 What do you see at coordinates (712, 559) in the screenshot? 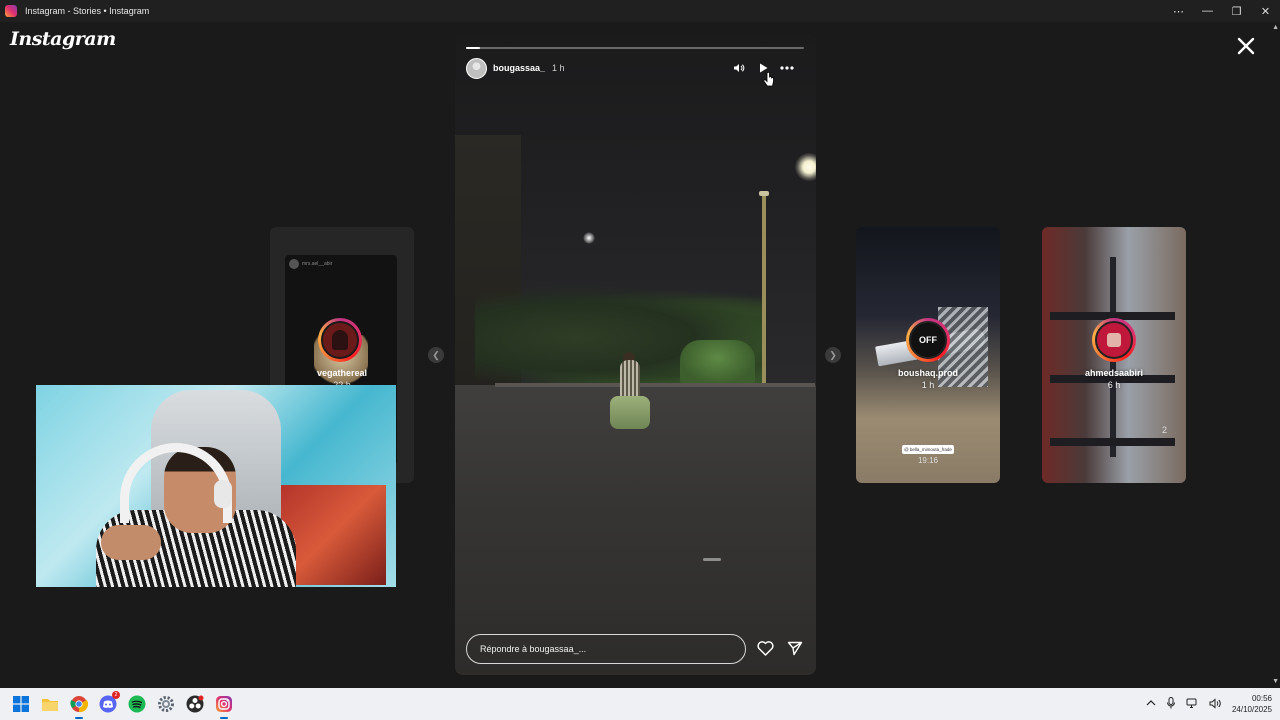
I see `story-image-litter` at bounding box center [712, 559].